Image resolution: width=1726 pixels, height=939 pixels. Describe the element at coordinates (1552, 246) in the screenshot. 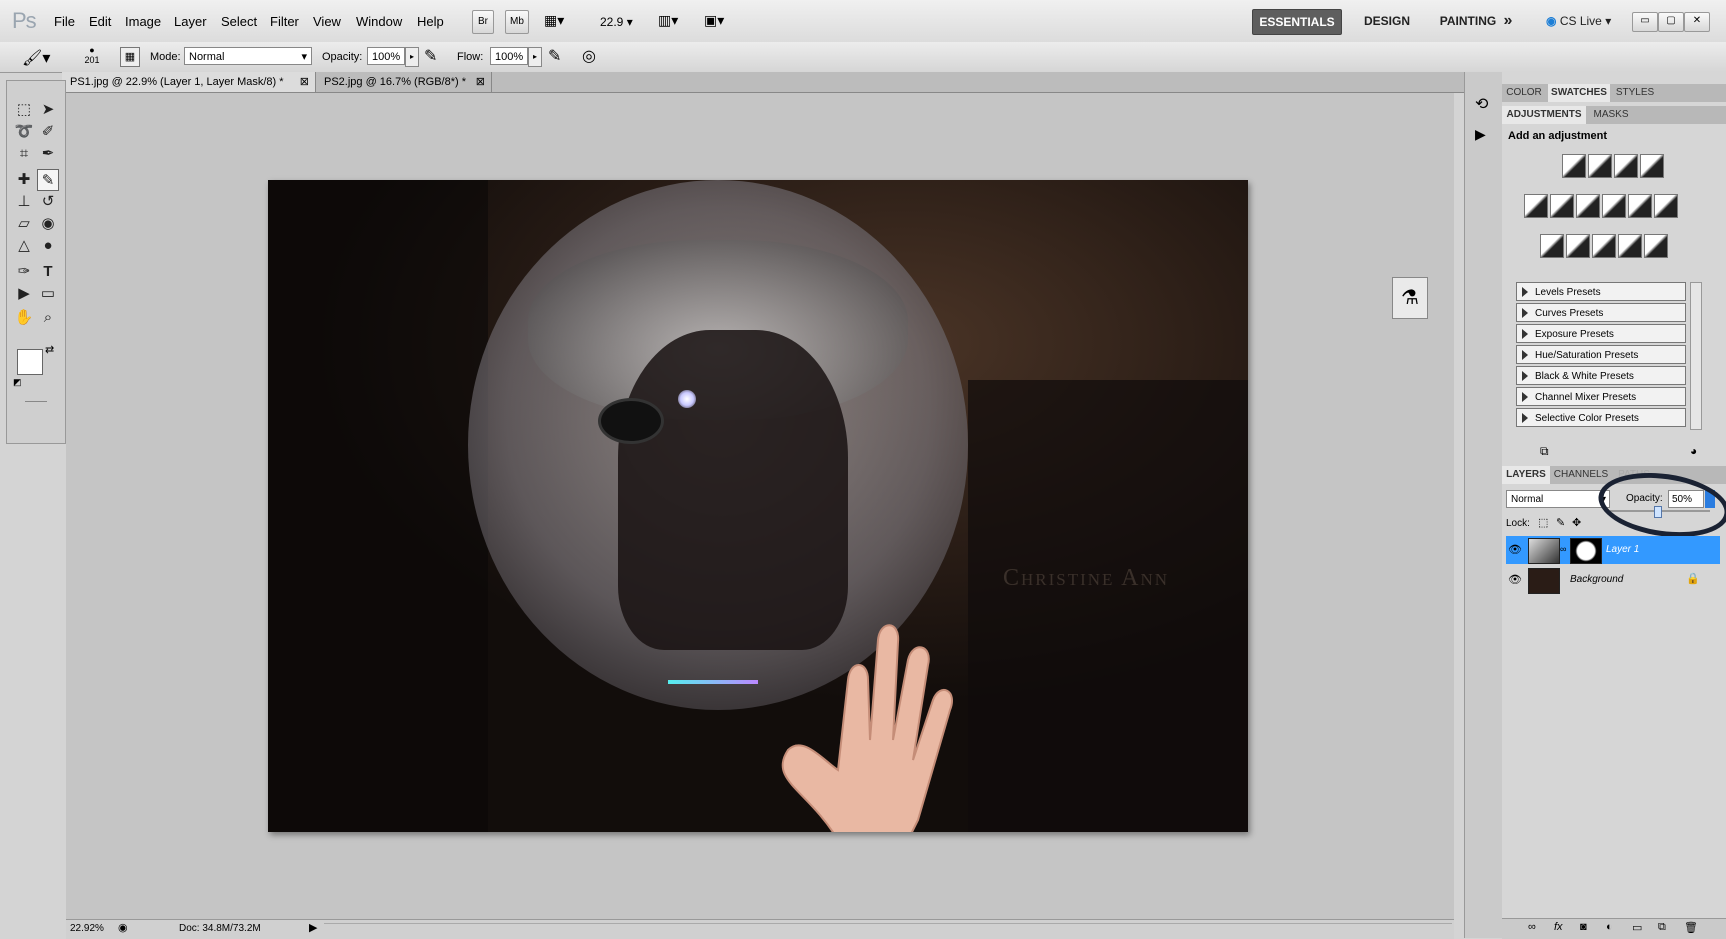

I see `invert-icon` at that location.